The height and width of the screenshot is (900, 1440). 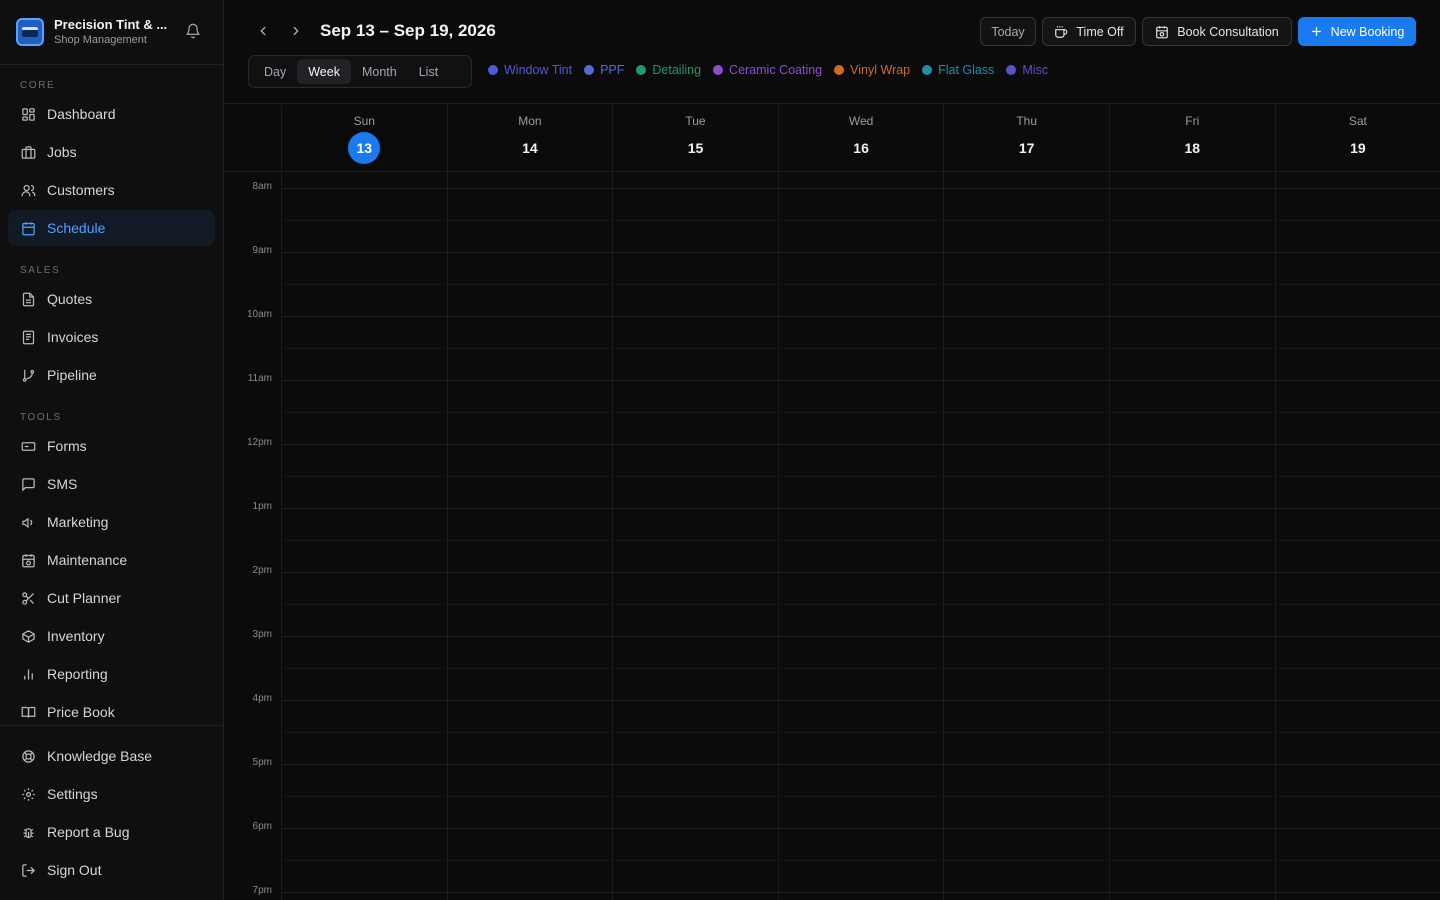 I want to click on sidebar-item-label: Customers, so click(x=81, y=190).